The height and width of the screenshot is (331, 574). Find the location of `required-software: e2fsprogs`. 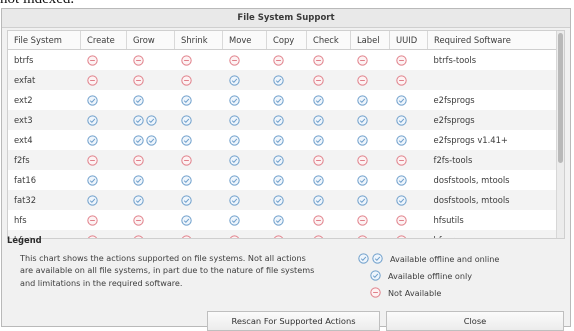

required-software: e2fsprogs is located at coordinates (454, 100).